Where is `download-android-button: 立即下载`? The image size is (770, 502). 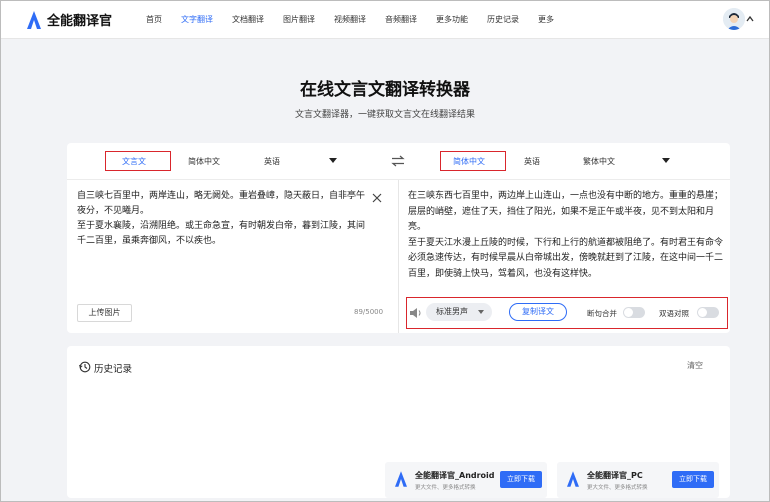 download-android-button: 立即下载 is located at coordinates (521, 479).